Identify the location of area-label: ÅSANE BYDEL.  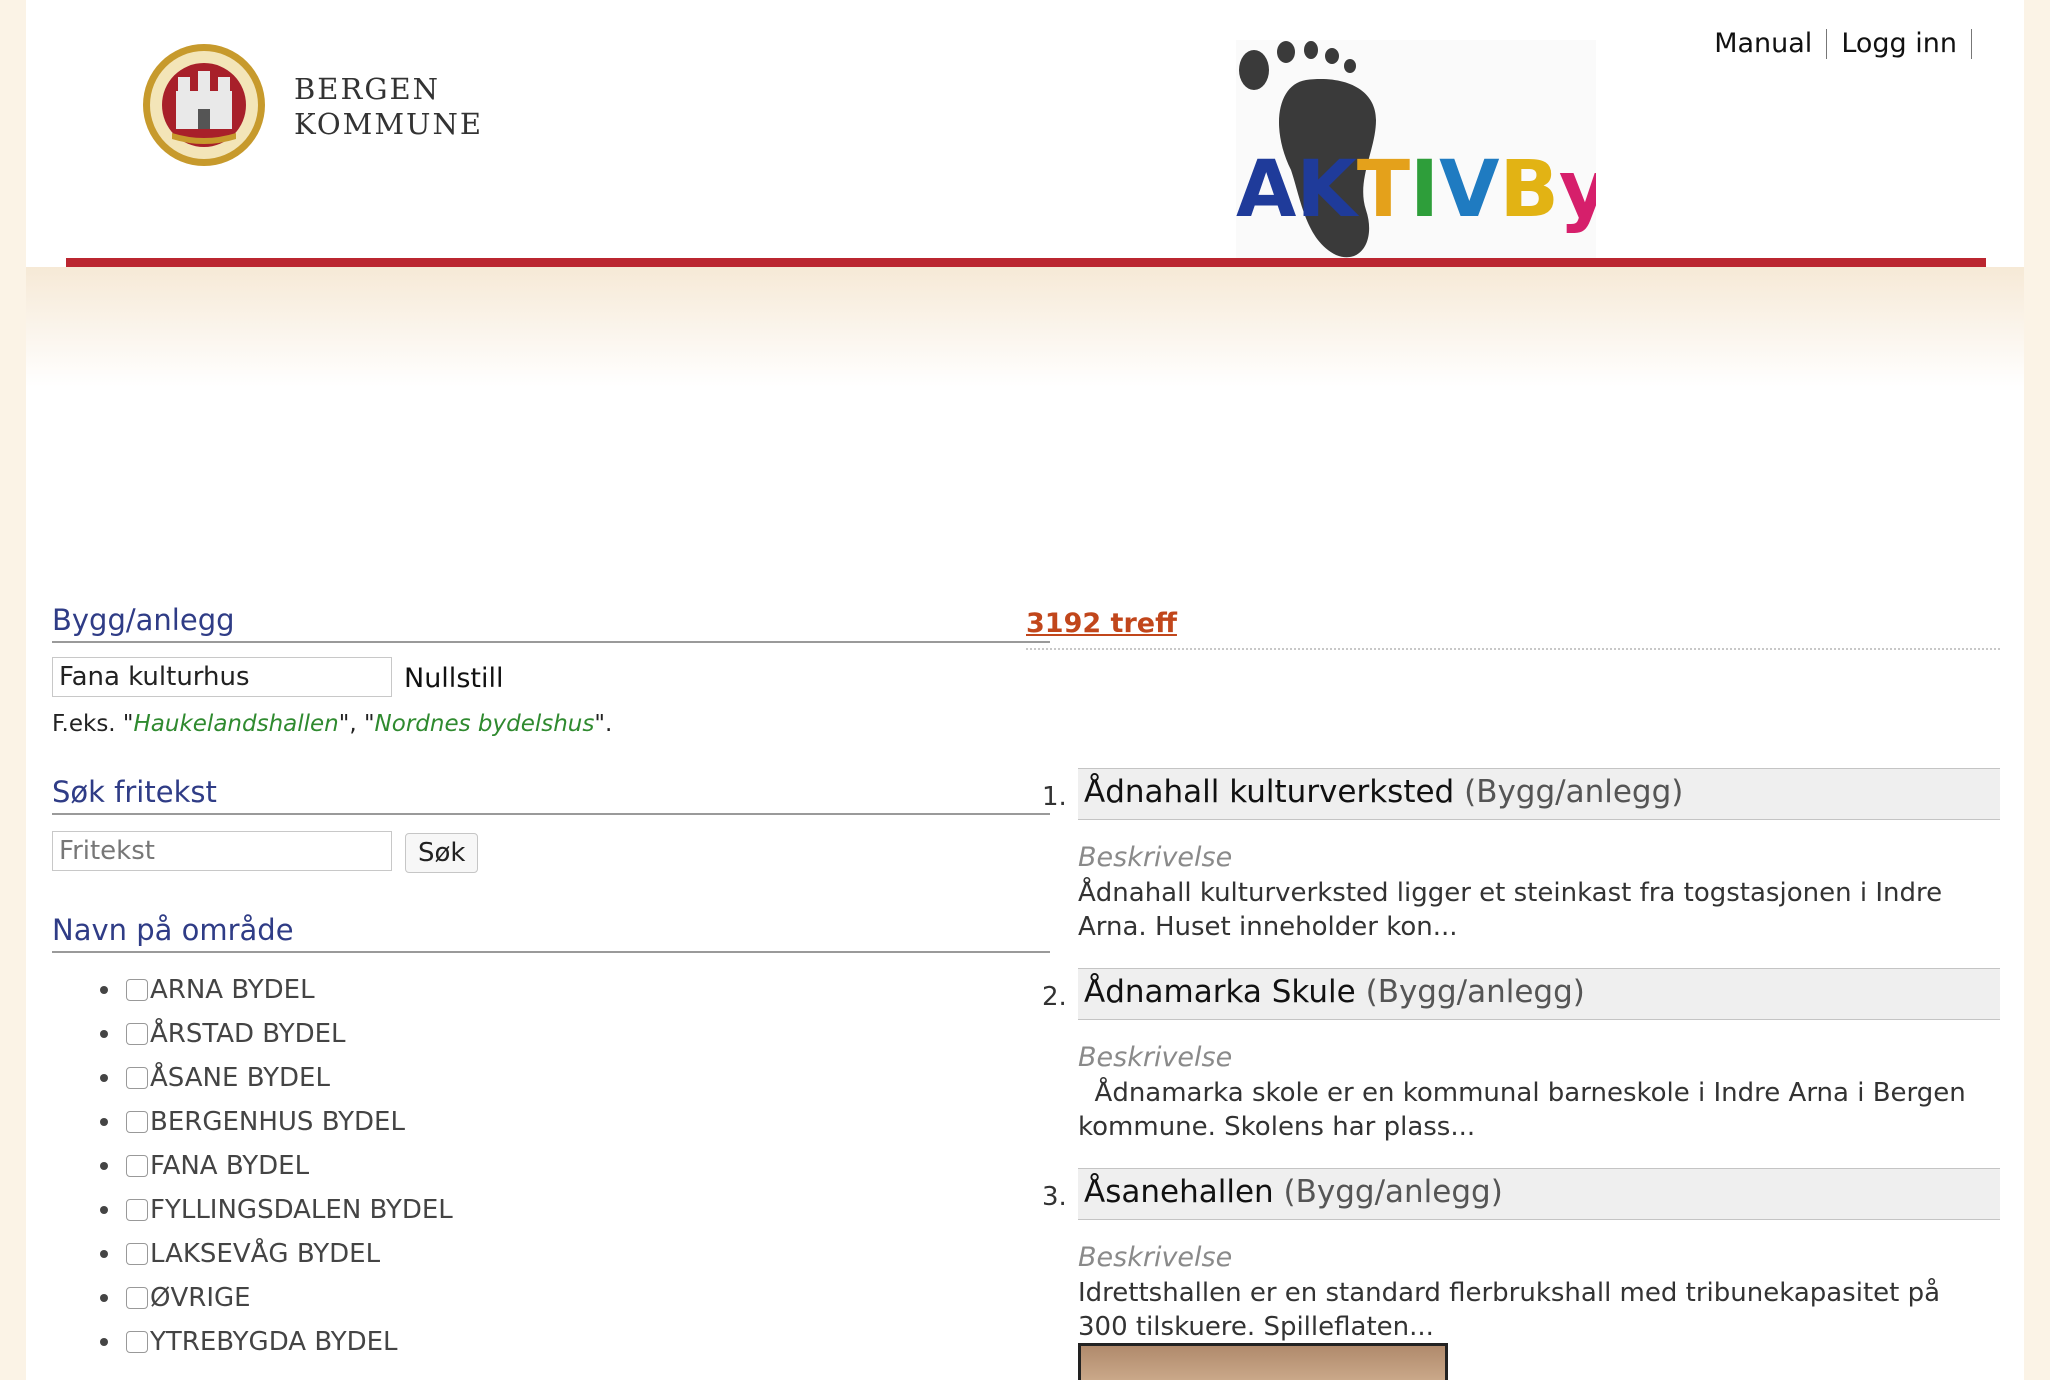
(240, 1078).